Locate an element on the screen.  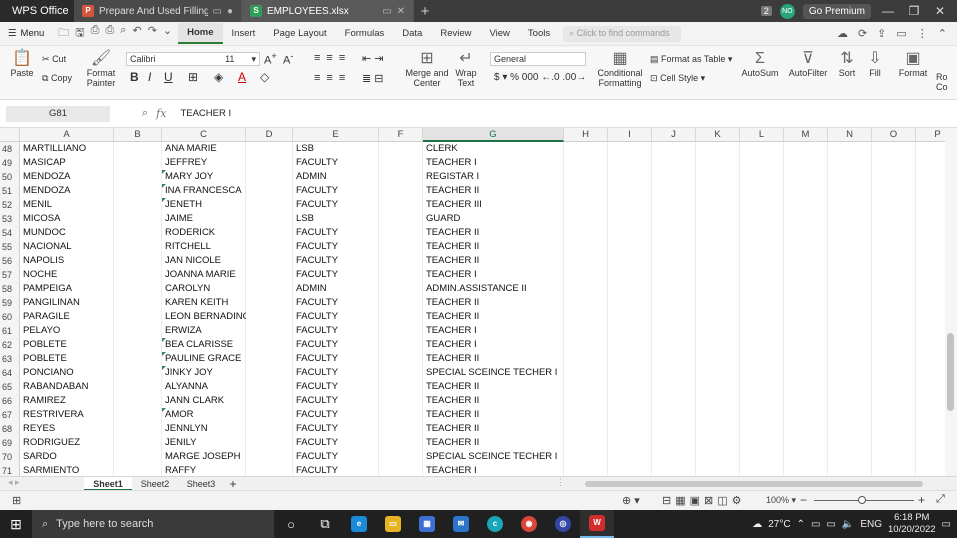
fullscreen-icon: ⤢ is located at coordinates (940, 499).